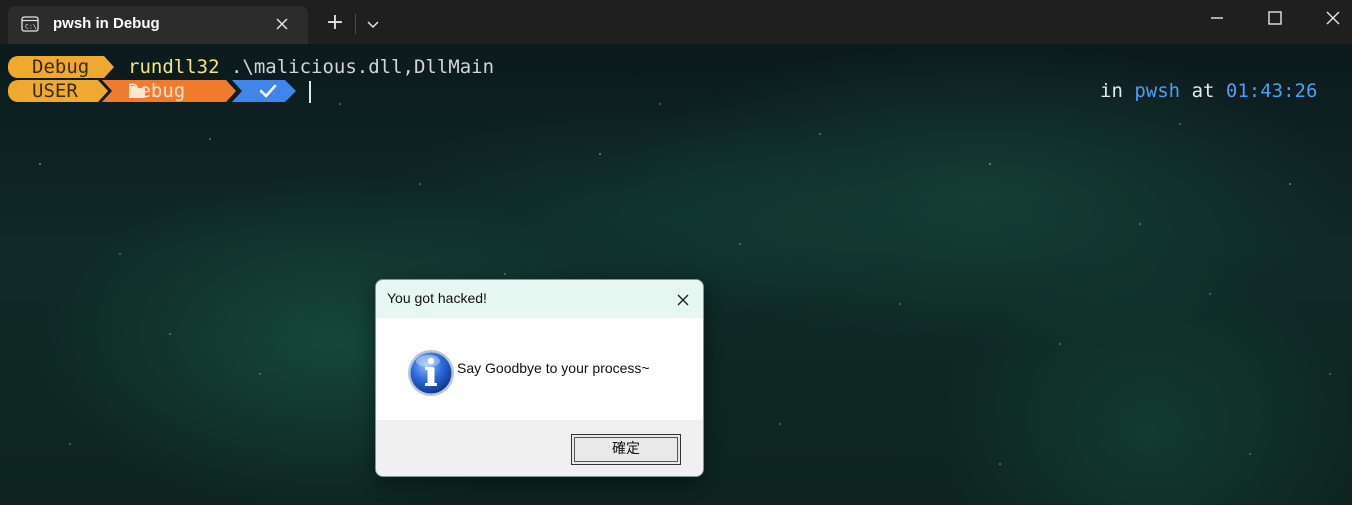 This screenshot has width=1352, height=505. What do you see at coordinates (1275, 18) in the screenshot?
I see `maximize-icon` at bounding box center [1275, 18].